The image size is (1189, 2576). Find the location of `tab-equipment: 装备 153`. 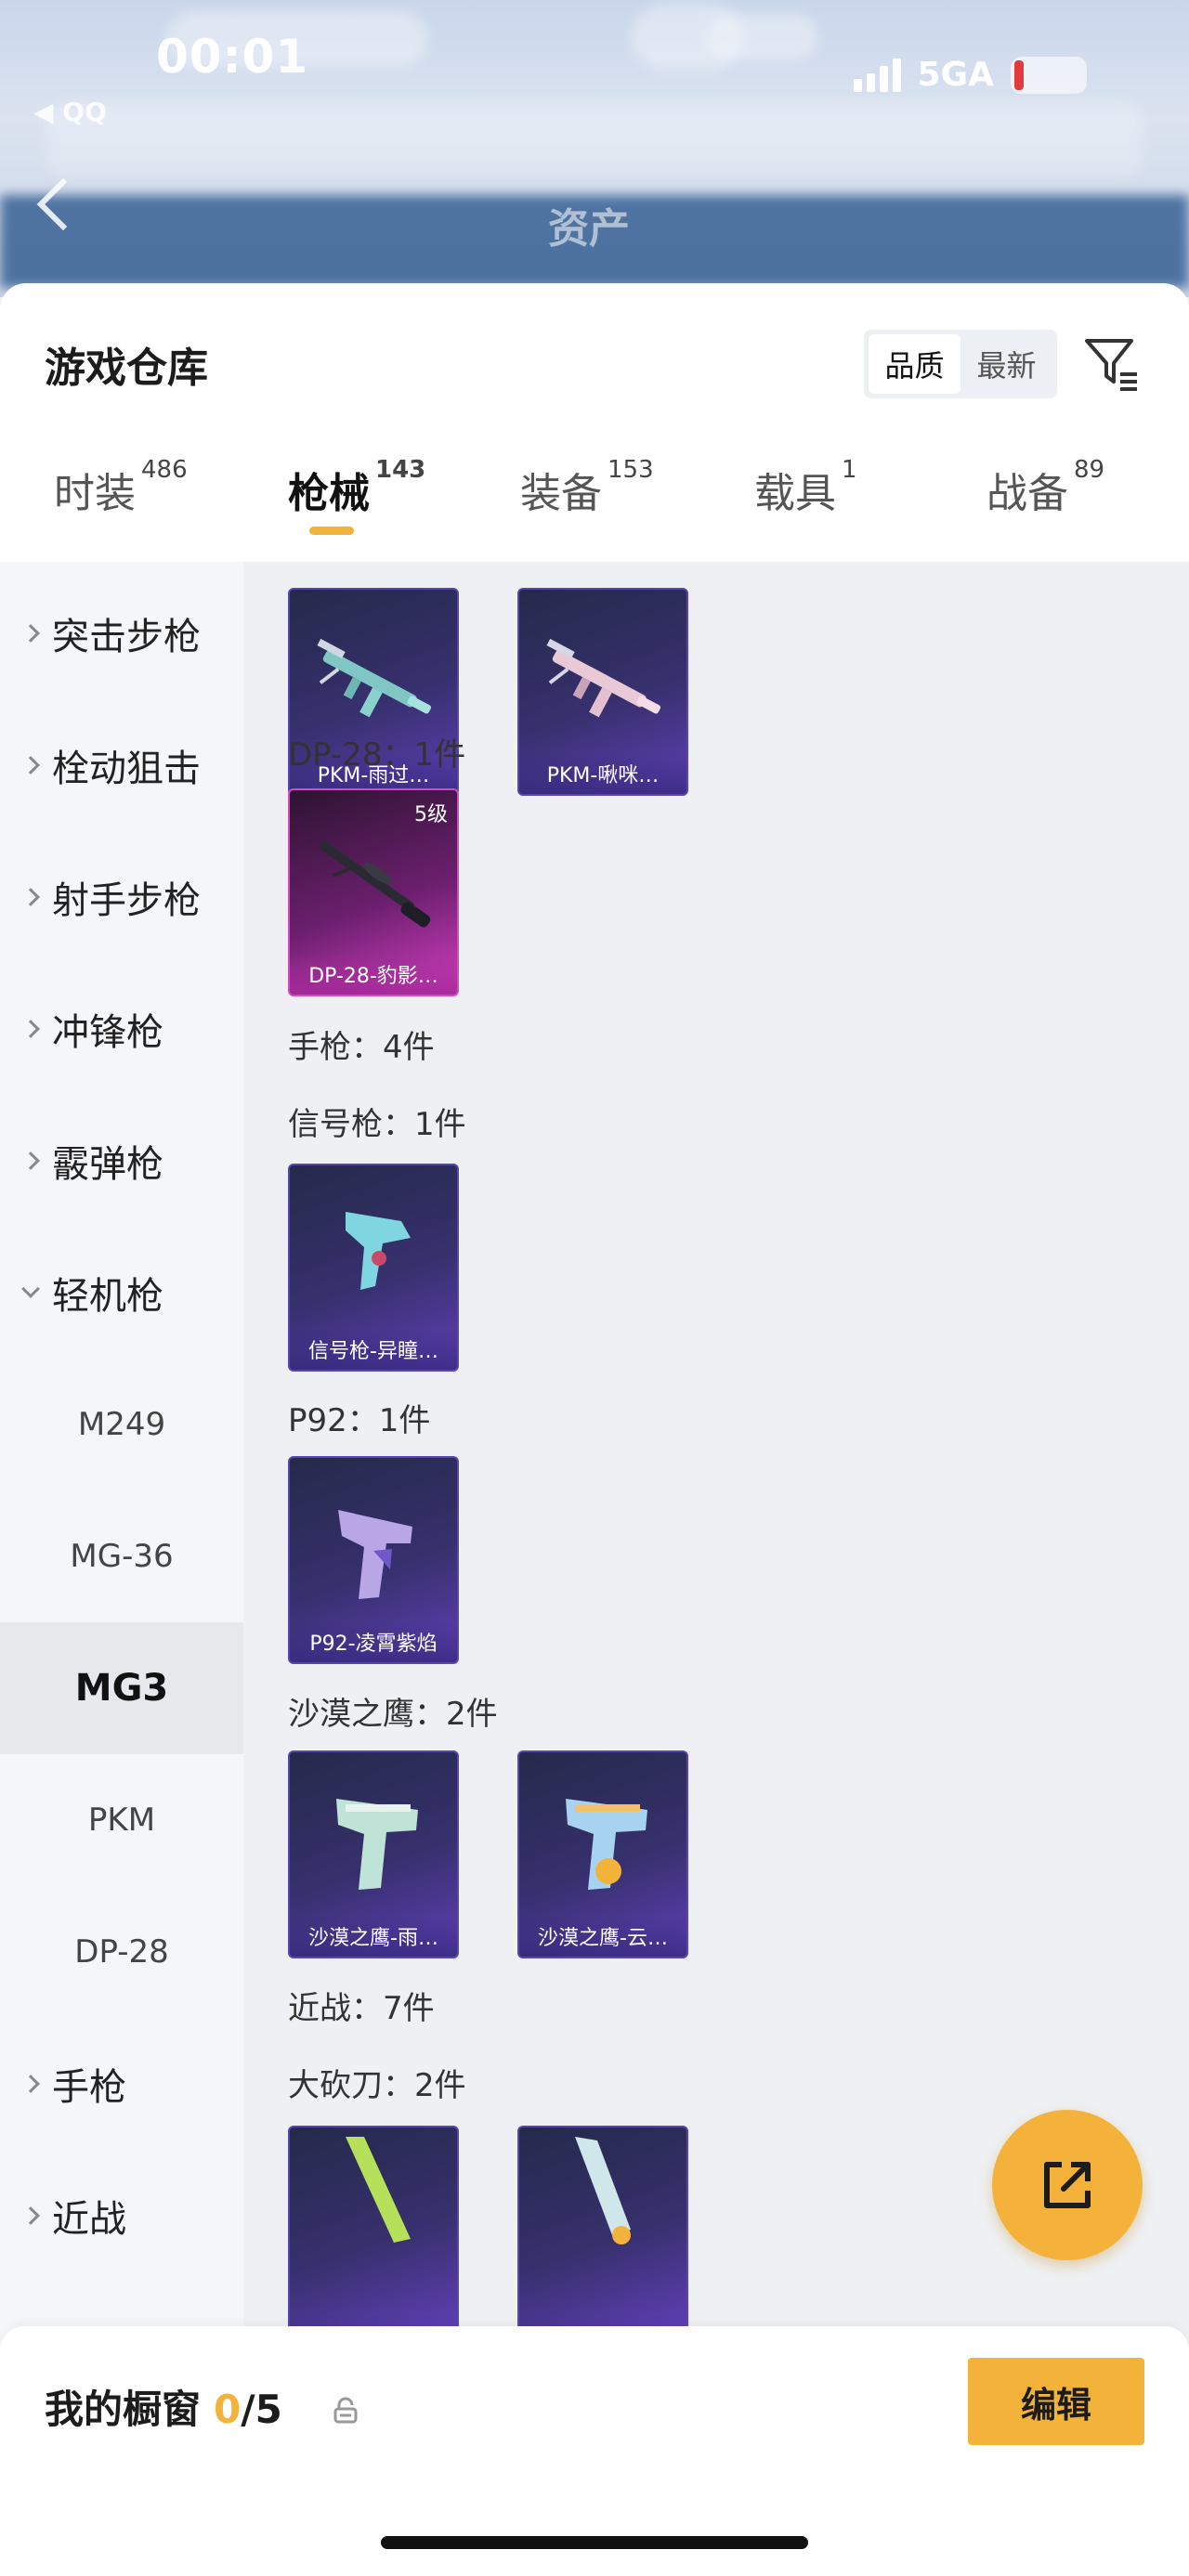

tab-equipment: 装备 153 is located at coordinates (587, 488).